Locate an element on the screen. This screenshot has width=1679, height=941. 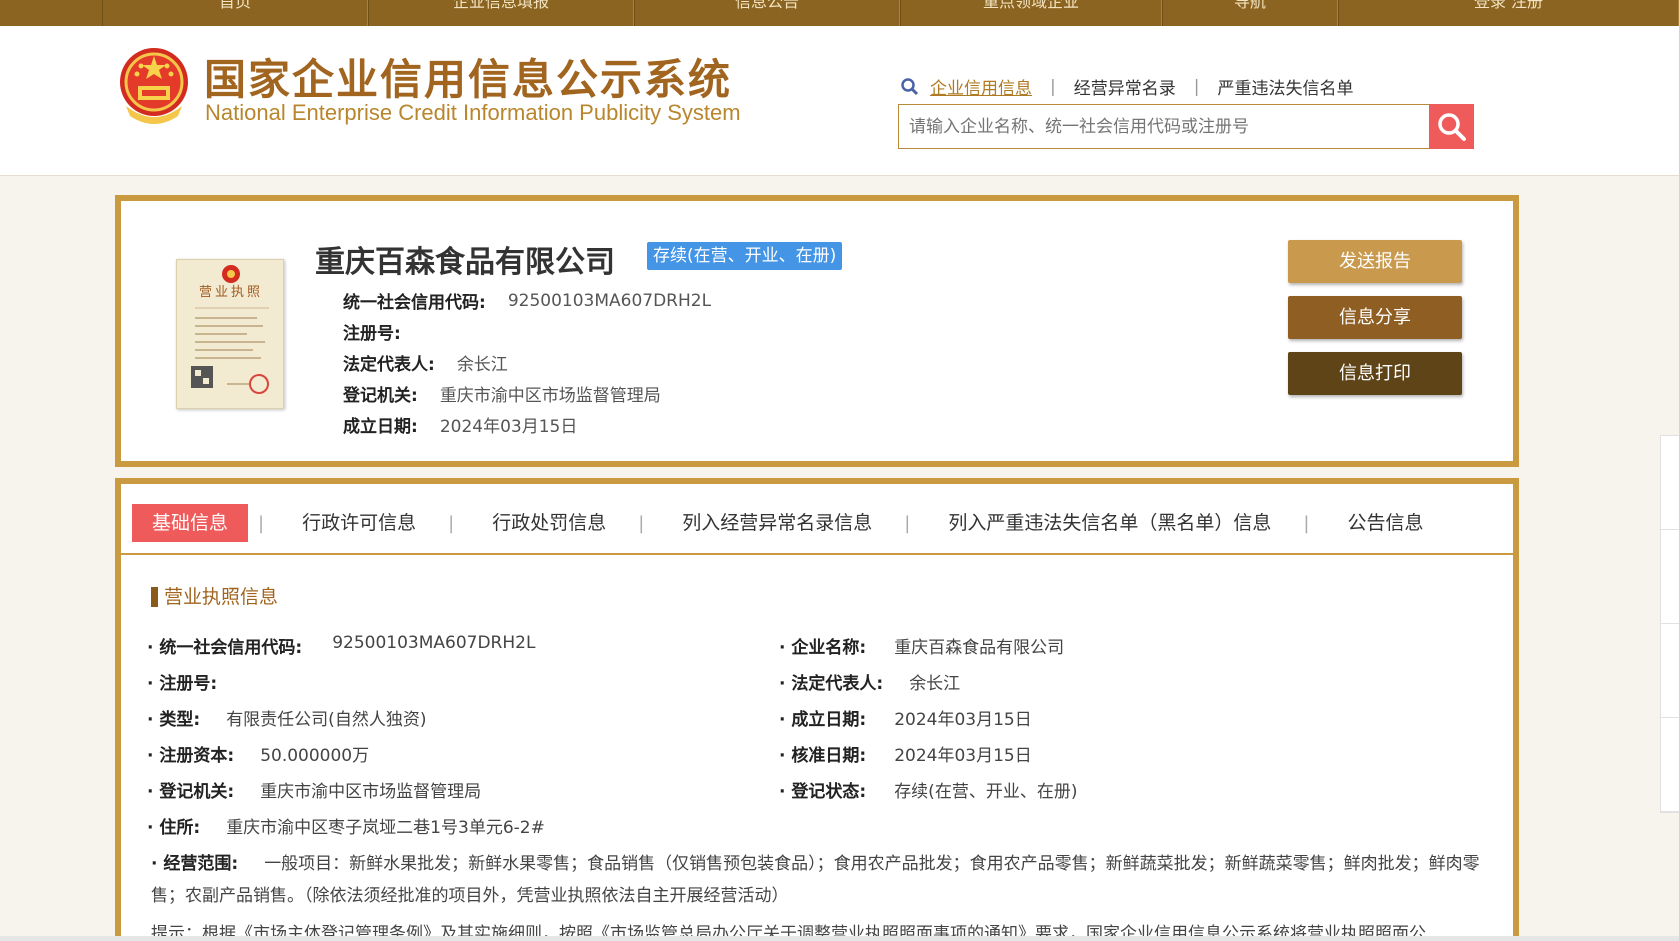
tab-abnormal-list: 列入经营异常名录信息 is located at coordinates (774, 523).